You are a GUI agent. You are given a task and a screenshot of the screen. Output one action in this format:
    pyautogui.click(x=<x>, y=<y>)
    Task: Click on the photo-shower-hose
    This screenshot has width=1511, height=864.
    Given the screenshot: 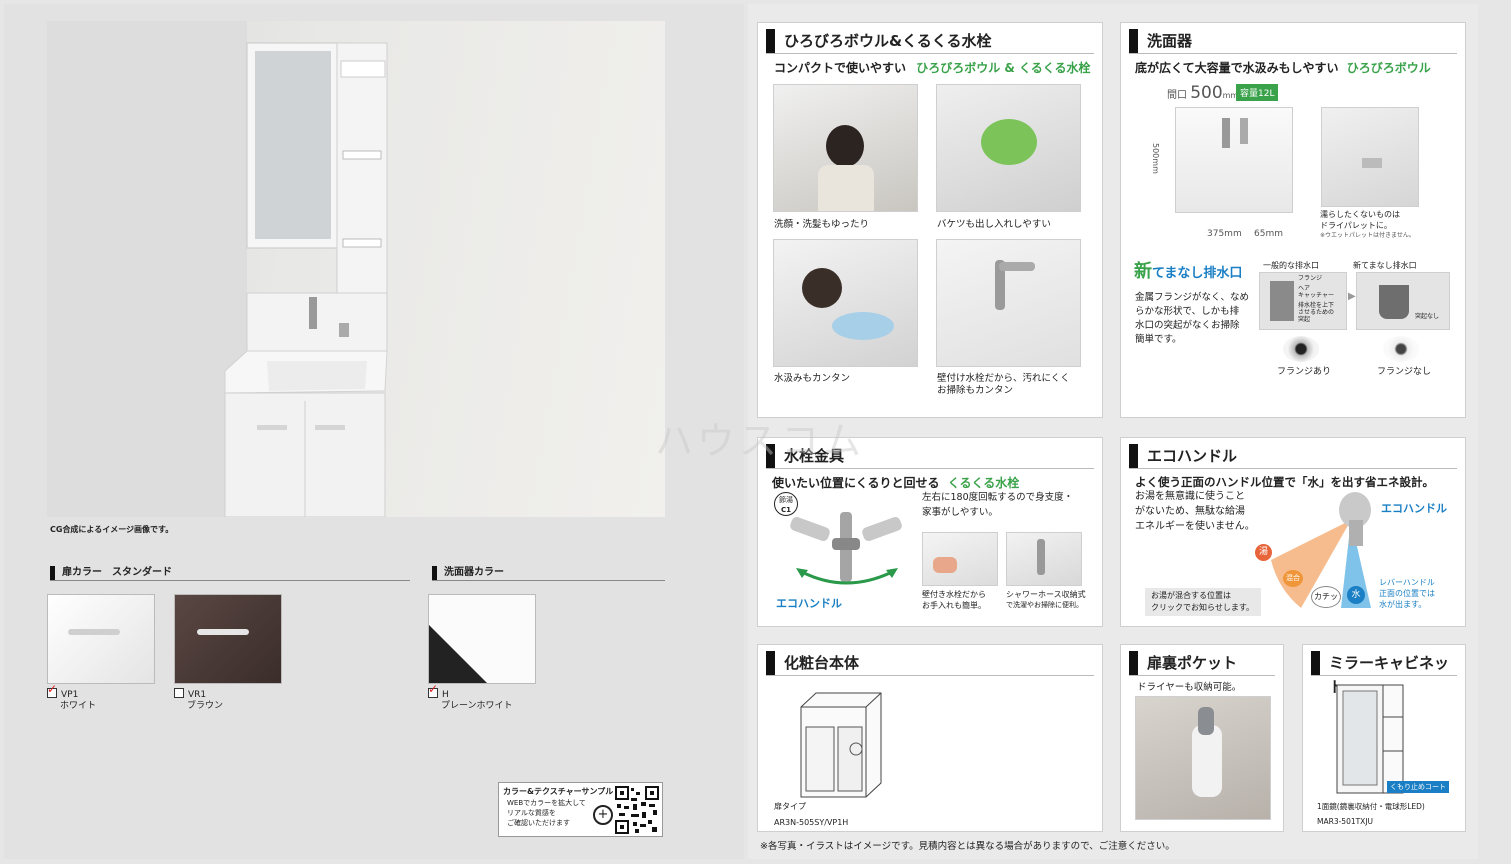 What is the action you would take?
    pyautogui.click(x=1044, y=559)
    